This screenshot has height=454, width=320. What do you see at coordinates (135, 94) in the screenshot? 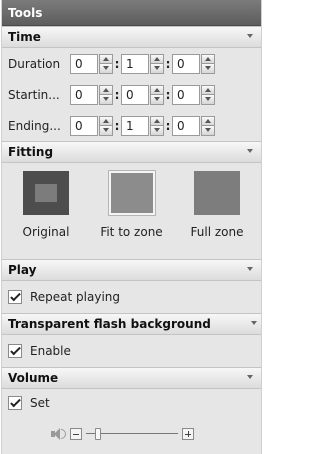
I see `starting-minutes-input: 0` at bounding box center [135, 94].